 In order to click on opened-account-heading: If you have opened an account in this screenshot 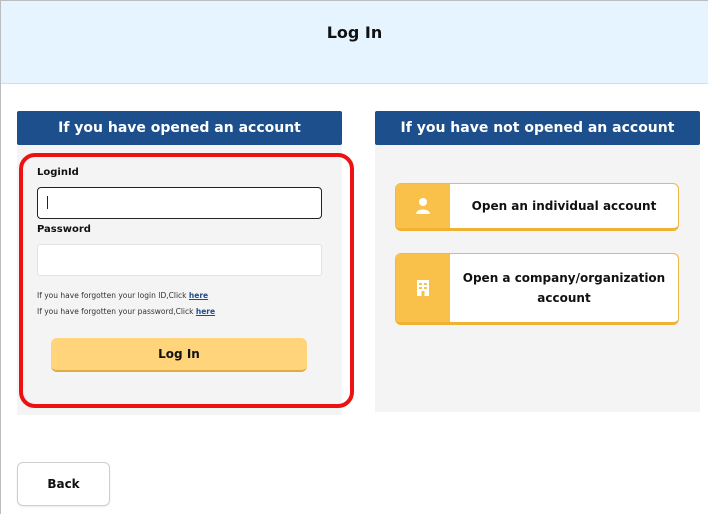, I will do `click(179, 128)`.